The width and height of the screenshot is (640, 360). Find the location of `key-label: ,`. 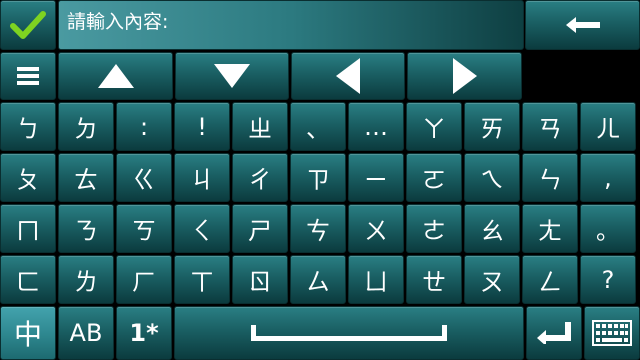

key-label: , is located at coordinates (608, 177).